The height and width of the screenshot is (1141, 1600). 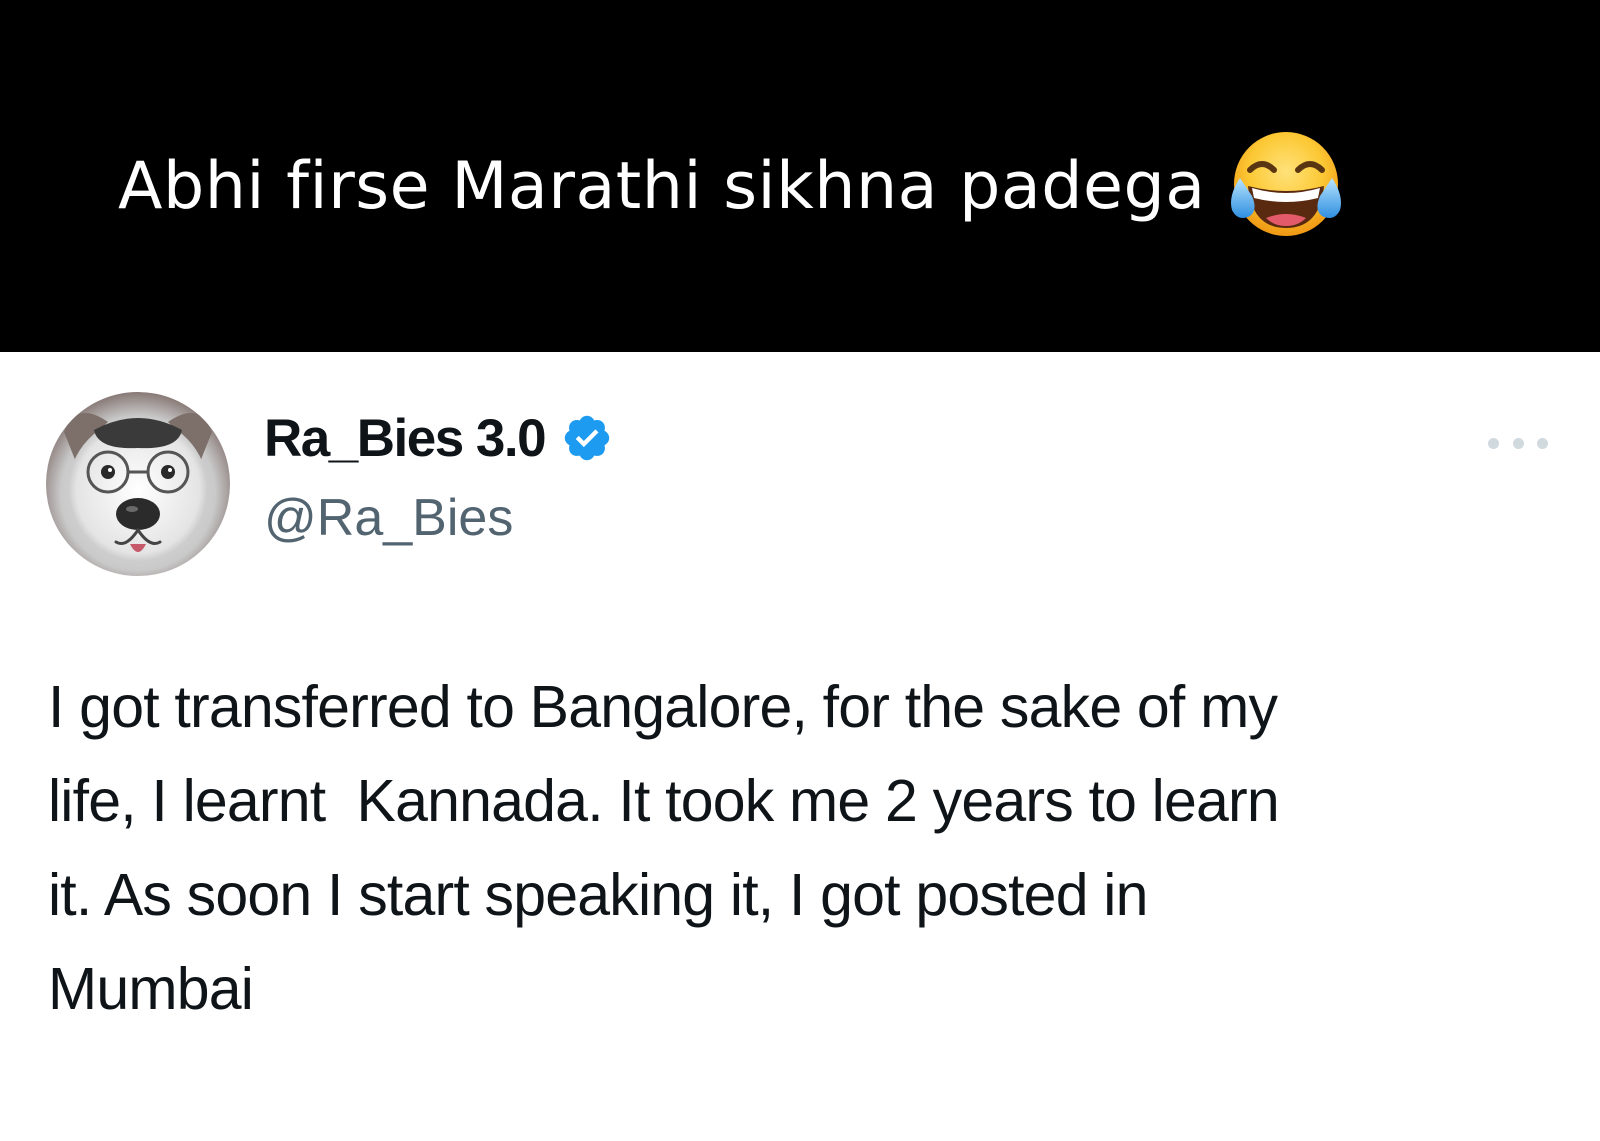 What do you see at coordinates (405, 438) in the screenshot?
I see `display-name: Ra_Bies 3.0` at bounding box center [405, 438].